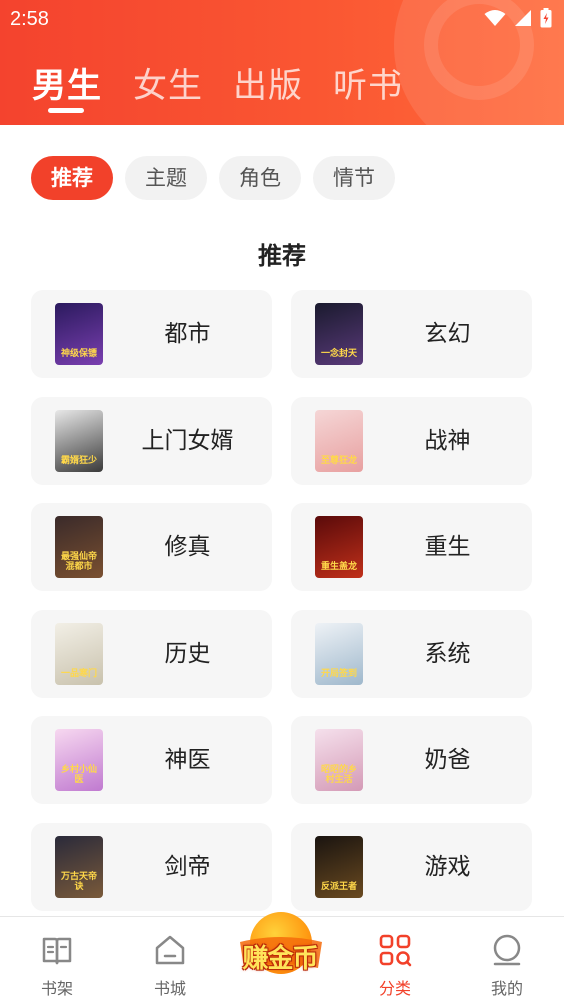  What do you see at coordinates (447, 334) in the screenshot?
I see `category-label: 玄幻` at bounding box center [447, 334].